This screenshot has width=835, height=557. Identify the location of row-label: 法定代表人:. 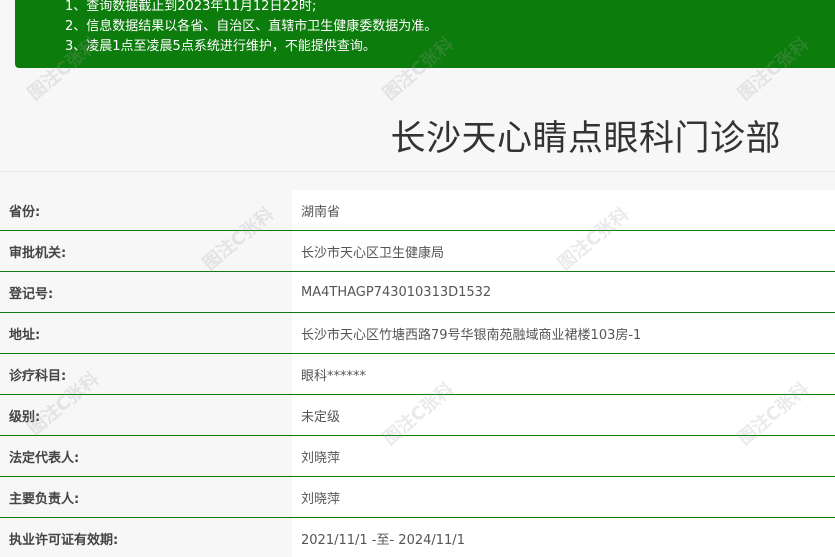
(146, 456).